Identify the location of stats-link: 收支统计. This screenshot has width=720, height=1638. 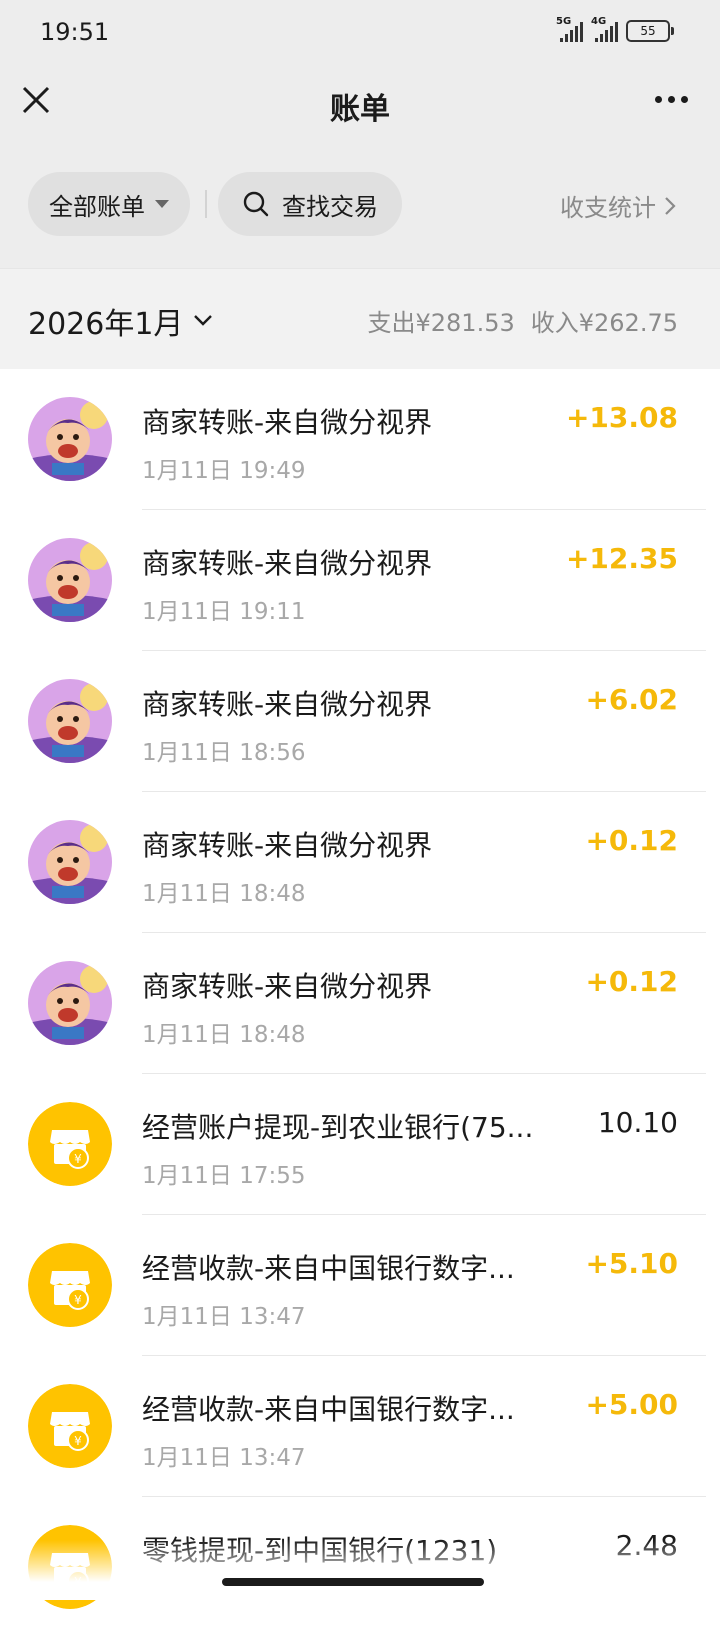
(618, 205).